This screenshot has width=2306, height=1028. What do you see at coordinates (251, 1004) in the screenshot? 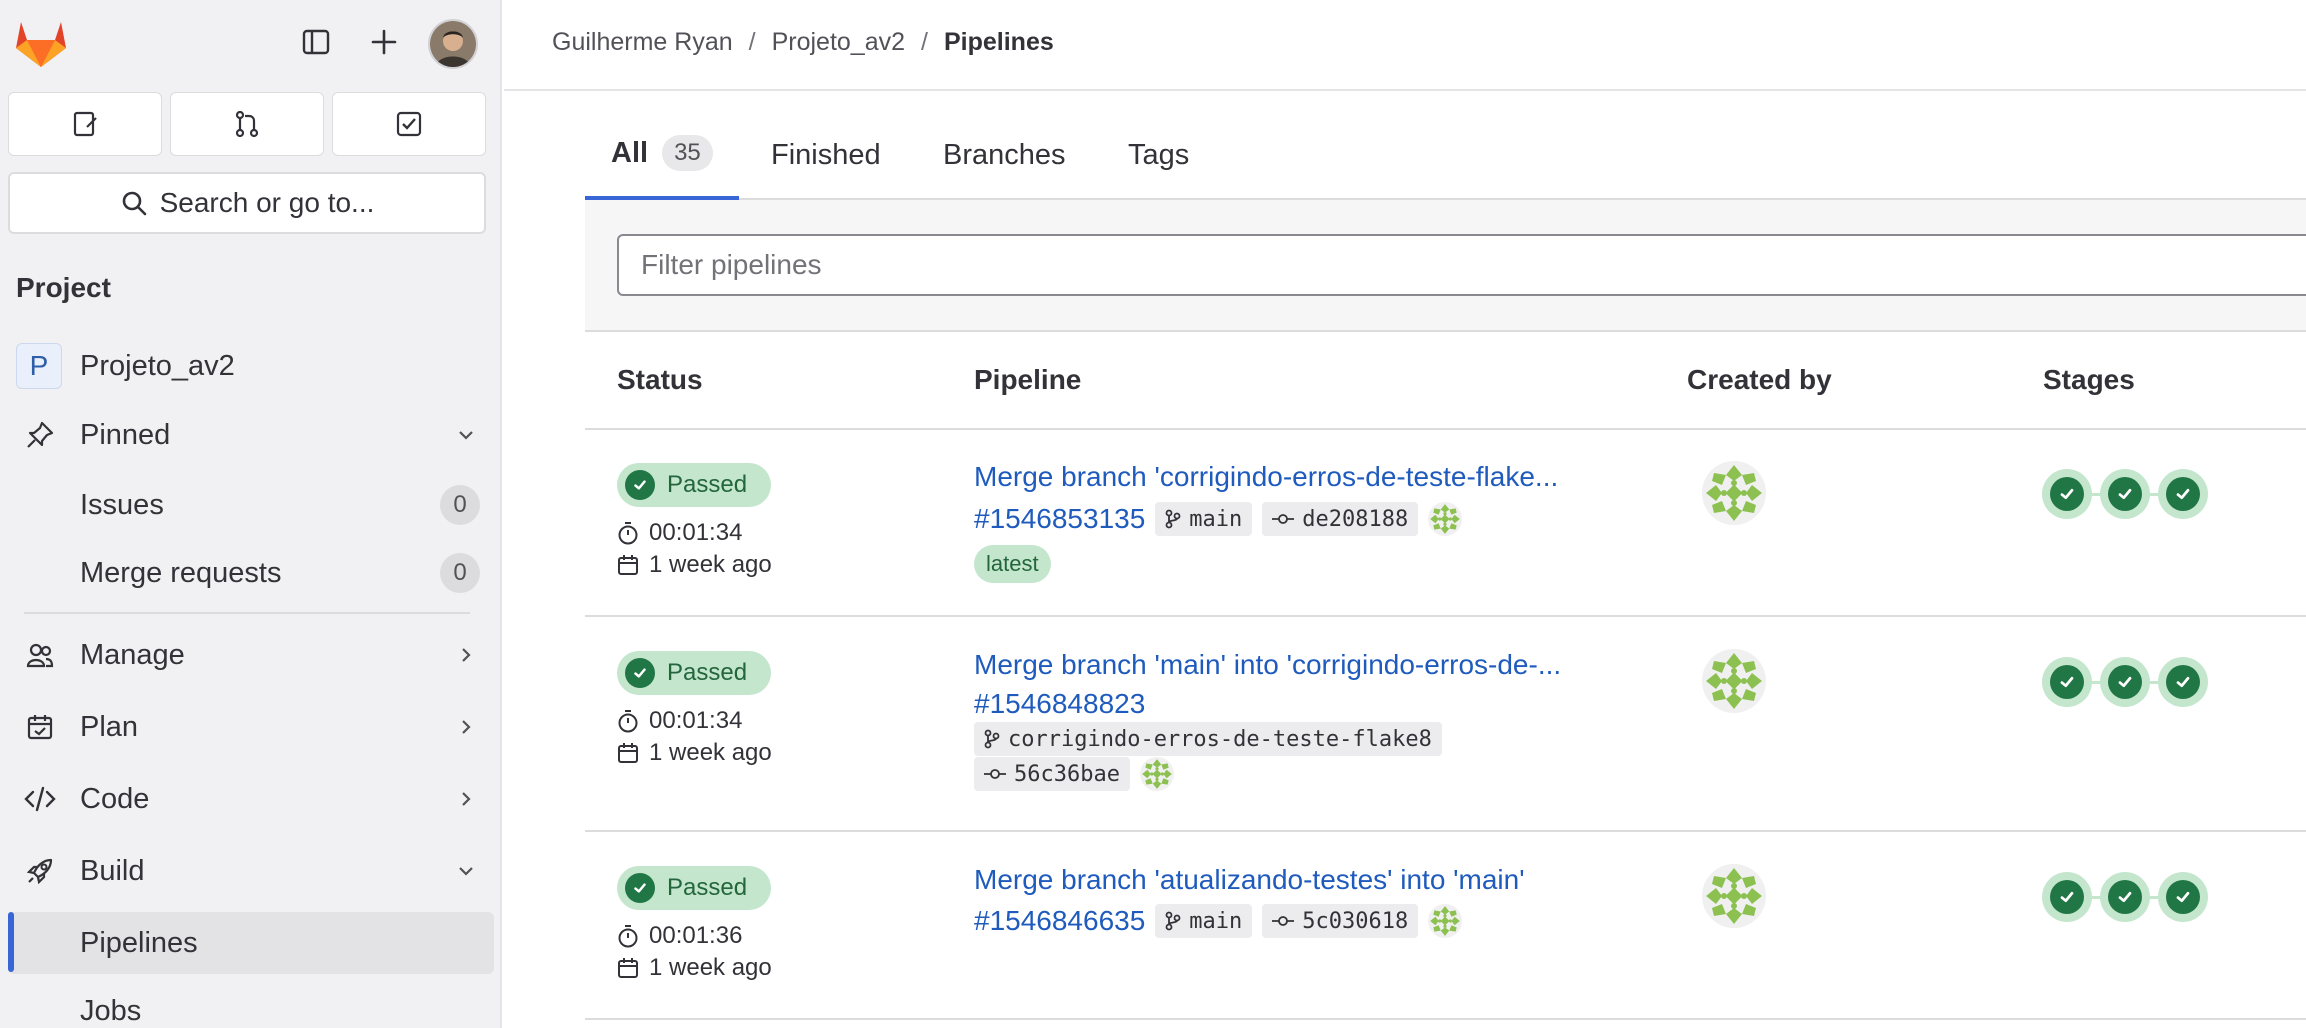
I see `sidebar-item-jobs: Jobs` at bounding box center [251, 1004].